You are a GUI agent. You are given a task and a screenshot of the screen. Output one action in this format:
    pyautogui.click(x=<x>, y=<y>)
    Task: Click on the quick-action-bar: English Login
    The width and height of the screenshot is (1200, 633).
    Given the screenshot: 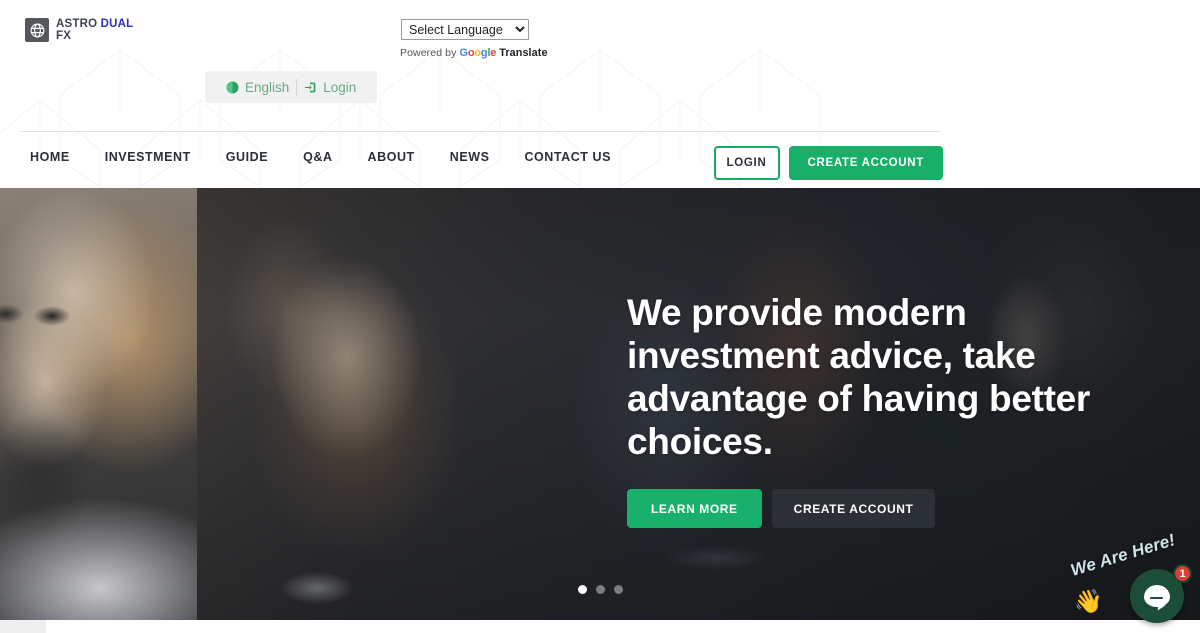 What is the action you would take?
    pyautogui.click(x=291, y=87)
    